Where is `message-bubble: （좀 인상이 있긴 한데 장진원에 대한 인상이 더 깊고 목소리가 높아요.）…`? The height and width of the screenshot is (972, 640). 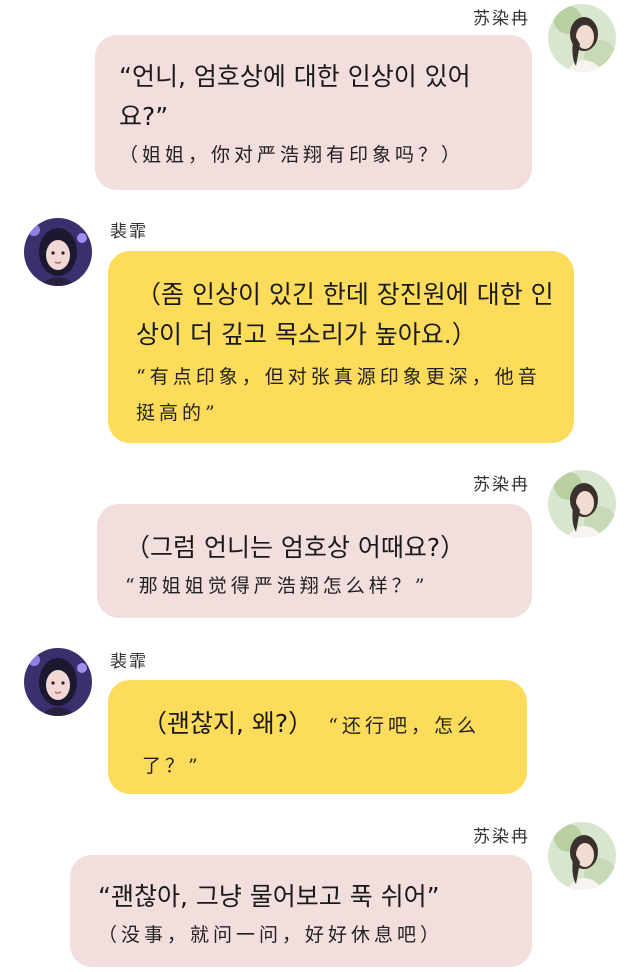 message-bubble: （좀 인상이 있긴 한데 장진원에 대한 인상이 더 깊고 목소리가 높아요.）… is located at coordinates (341, 347).